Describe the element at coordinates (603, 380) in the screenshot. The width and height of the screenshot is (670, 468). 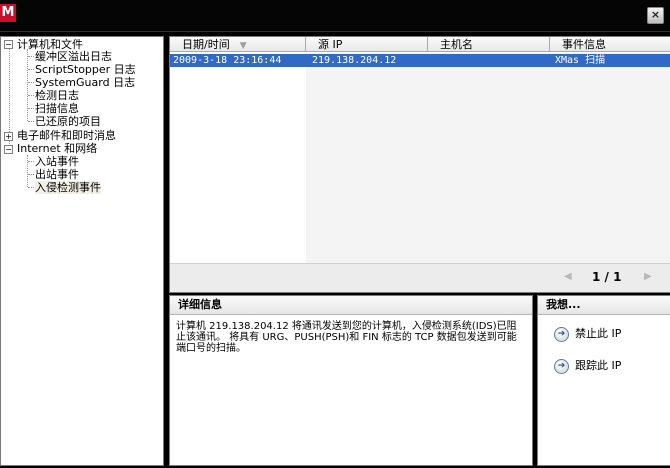
I see `actions-panel: 我想... ➔ 禁止此 IP ➔ 跟踪此 IP` at that location.